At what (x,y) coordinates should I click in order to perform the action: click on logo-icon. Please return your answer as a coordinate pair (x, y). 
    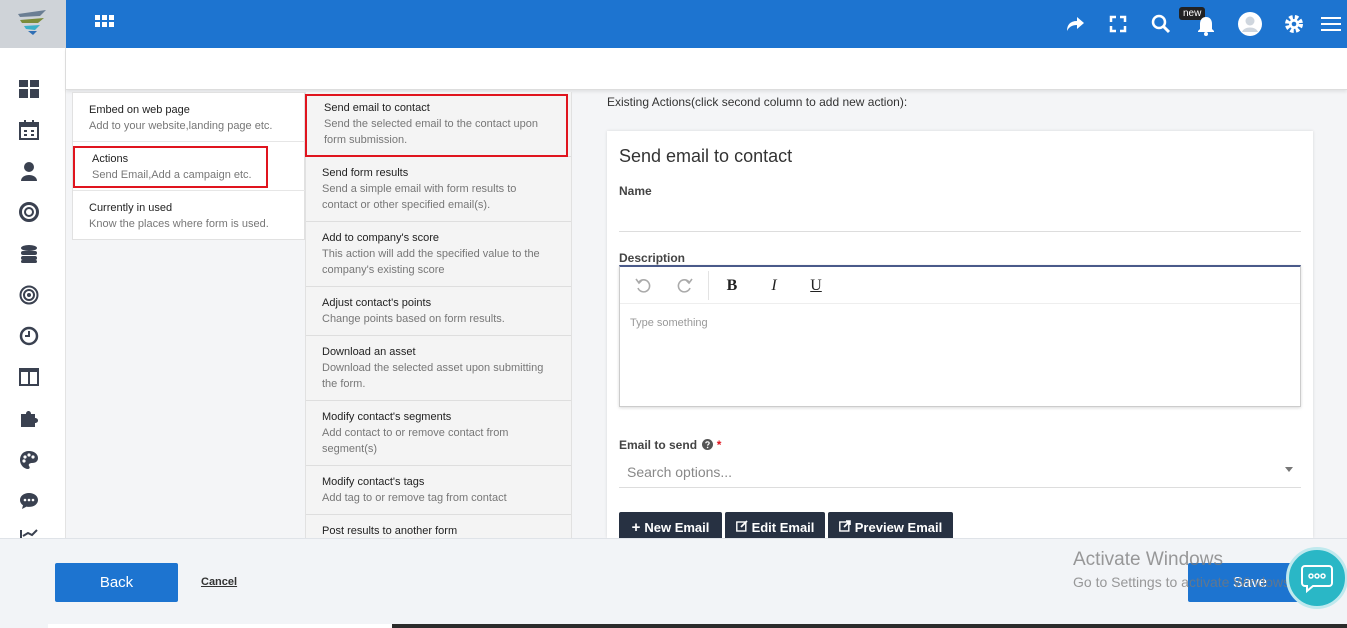
    Looking at the image, I should click on (32, 22).